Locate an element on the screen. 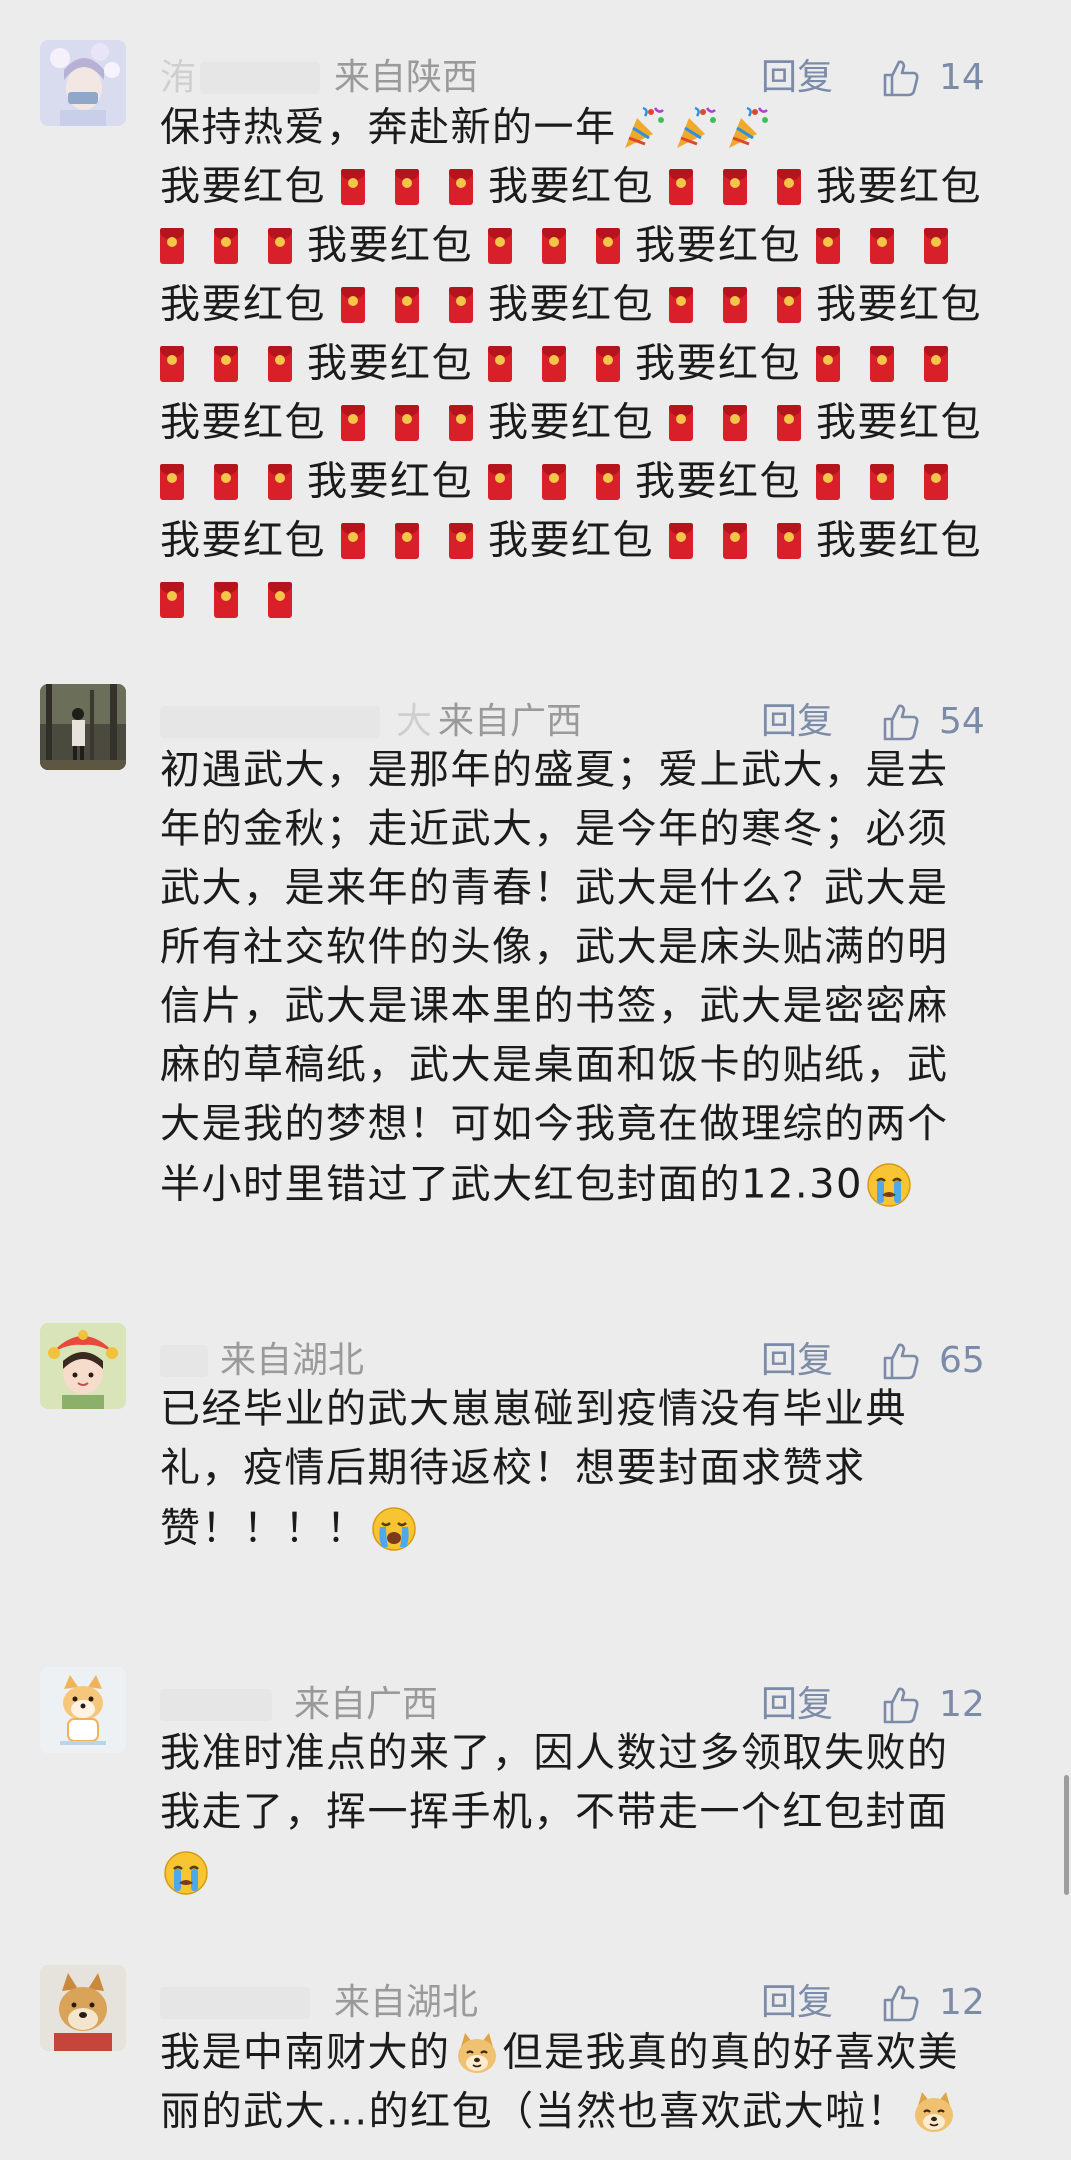 This screenshot has height=2160, width=1071. username-blurred: 洧 is located at coordinates (178, 78).